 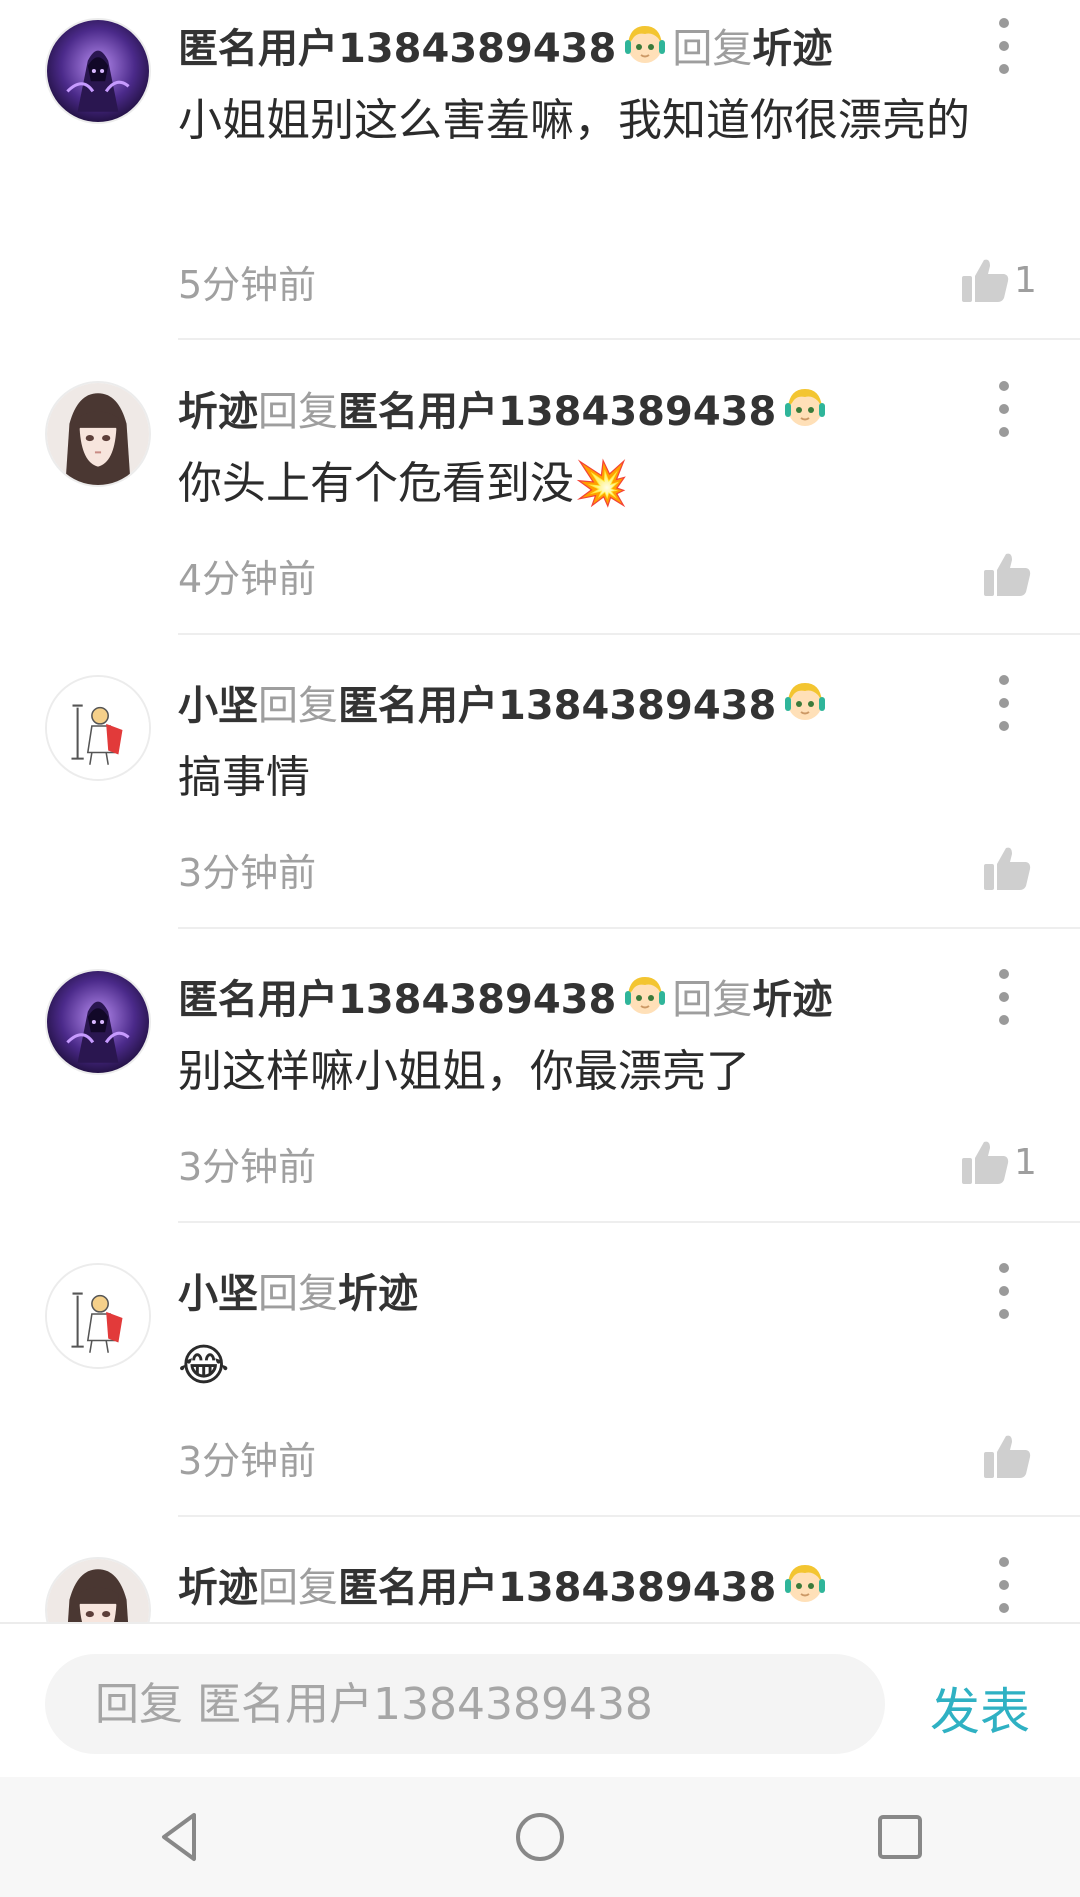 What do you see at coordinates (204, 1365) in the screenshot?
I see `comment-text: 😂` at bounding box center [204, 1365].